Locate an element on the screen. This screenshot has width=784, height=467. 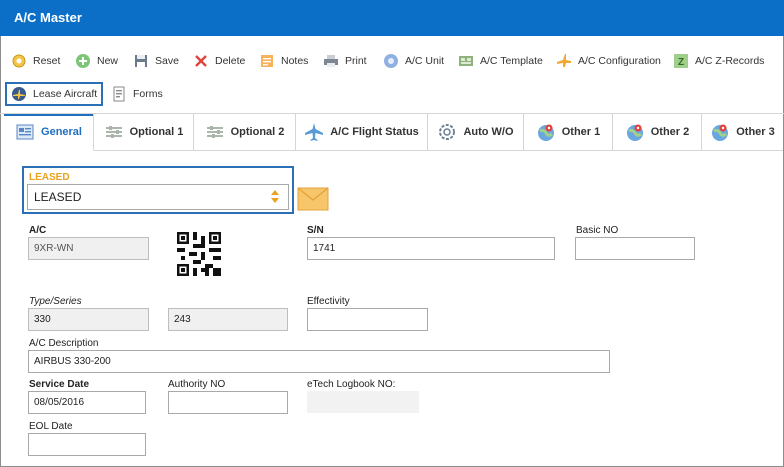
cog-icon is located at coordinates (447, 132).